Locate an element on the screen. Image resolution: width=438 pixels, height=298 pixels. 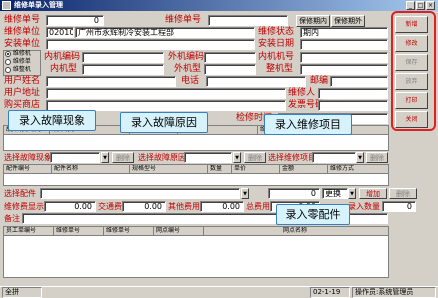
app-icon is located at coordinates (6, 5).